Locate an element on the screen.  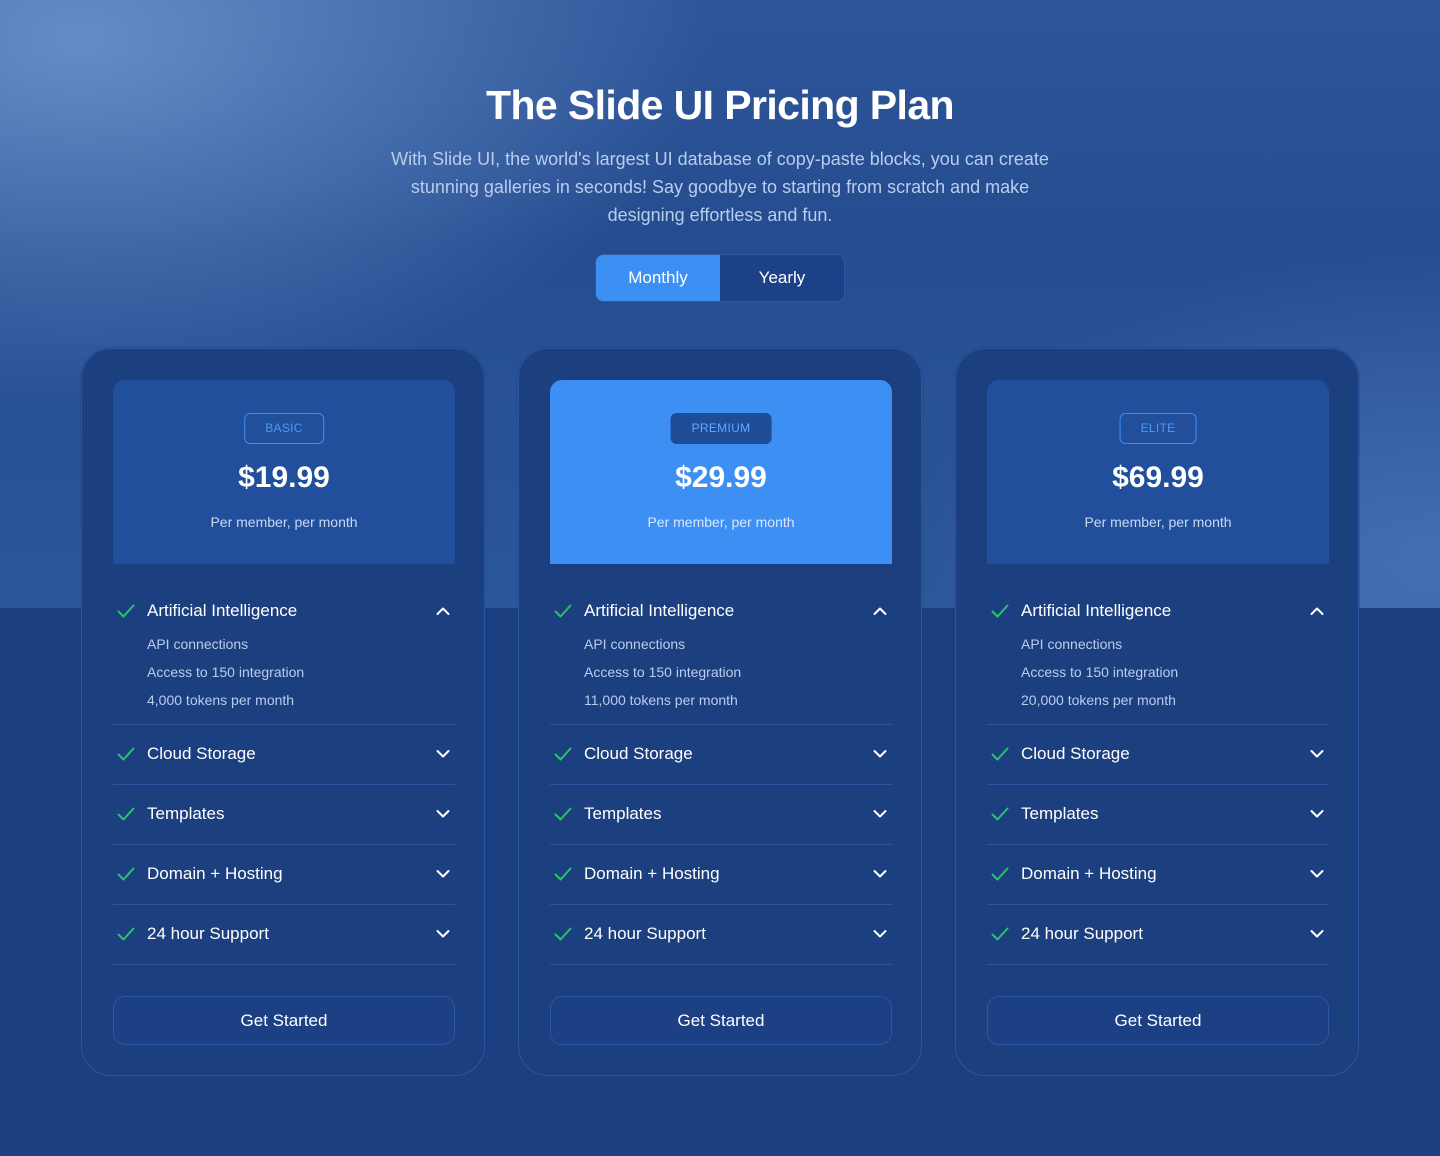
feature-detail-item: 4,000 tokens per month is located at coordinates (221, 700).